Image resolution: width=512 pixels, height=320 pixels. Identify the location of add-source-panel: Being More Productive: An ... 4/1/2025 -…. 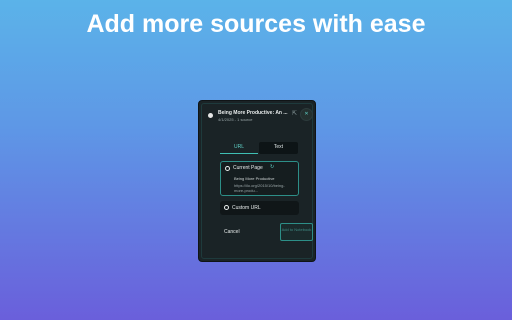
(257, 181).